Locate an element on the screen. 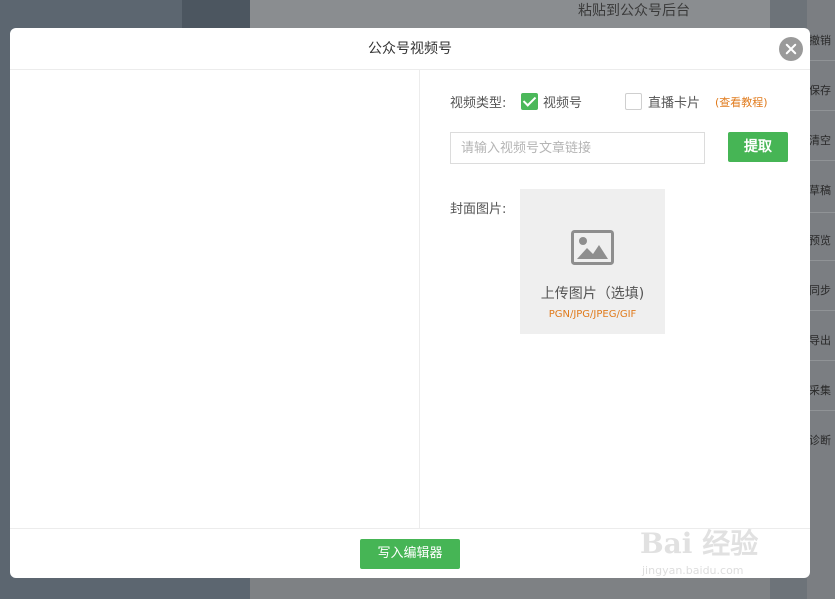 Image resolution: width=835 pixels, height=599 pixels. option-live-card-label: 直播卡片 is located at coordinates (674, 101).